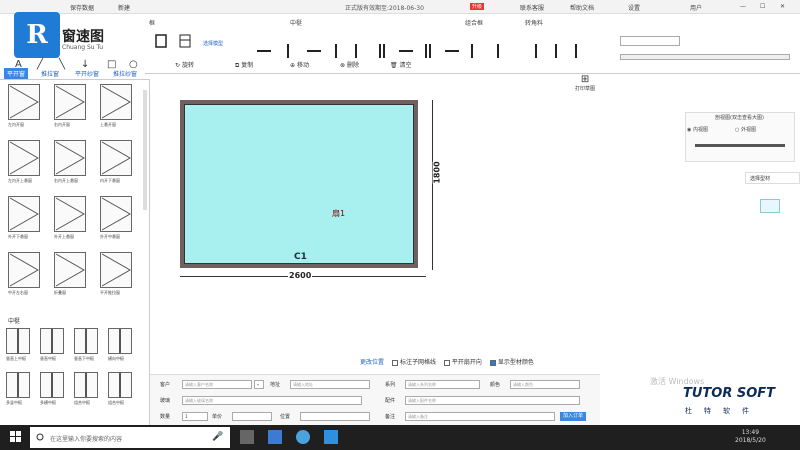 The image size is (800, 450). What do you see at coordinates (380, 51) in the screenshot?
I see `mullion-double-v-tool` at bounding box center [380, 51].